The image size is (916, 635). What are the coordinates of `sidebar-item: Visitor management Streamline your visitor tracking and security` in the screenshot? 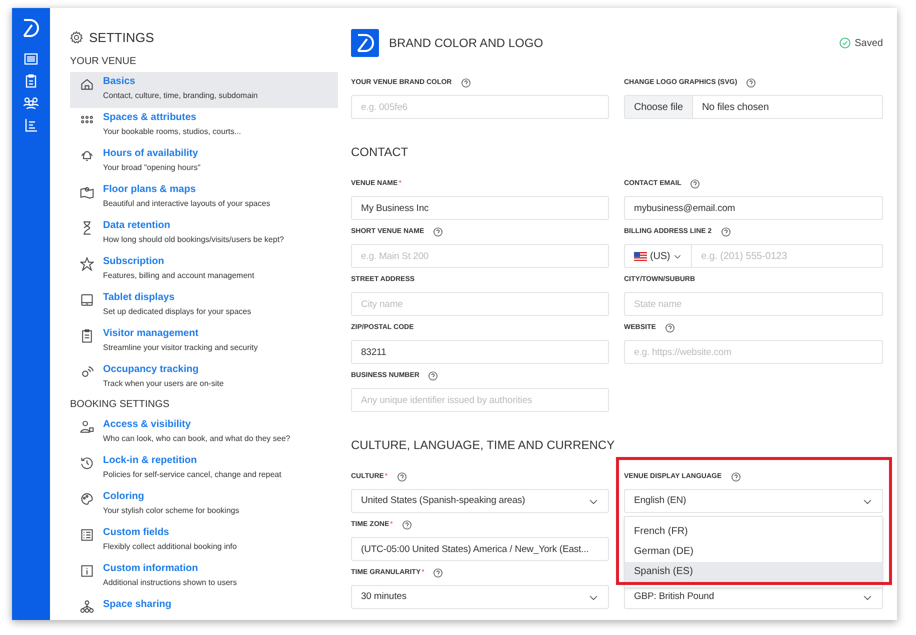 It's located at (204, 342).